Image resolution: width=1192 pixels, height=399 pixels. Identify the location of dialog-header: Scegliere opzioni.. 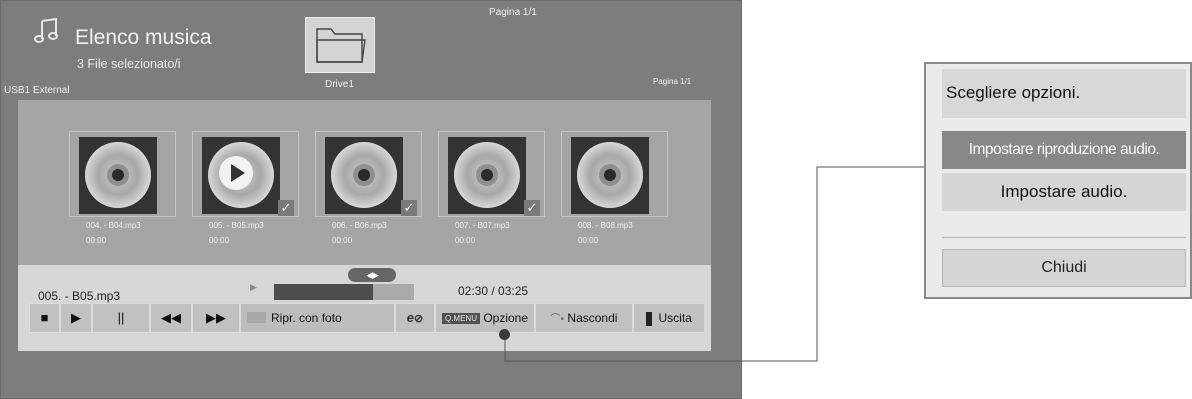
(1064, 93).